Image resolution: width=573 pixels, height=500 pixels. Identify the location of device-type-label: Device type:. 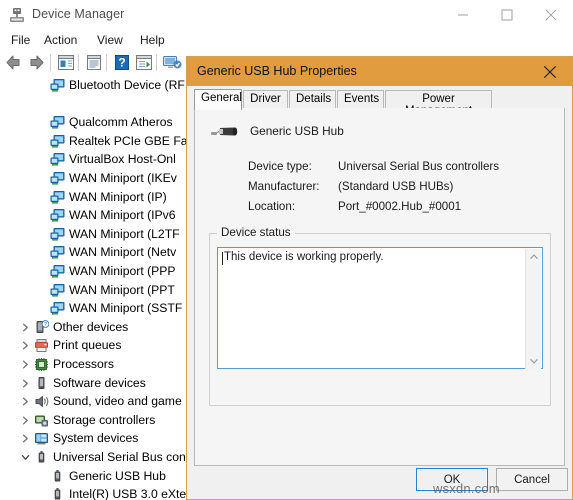
(280, 166).